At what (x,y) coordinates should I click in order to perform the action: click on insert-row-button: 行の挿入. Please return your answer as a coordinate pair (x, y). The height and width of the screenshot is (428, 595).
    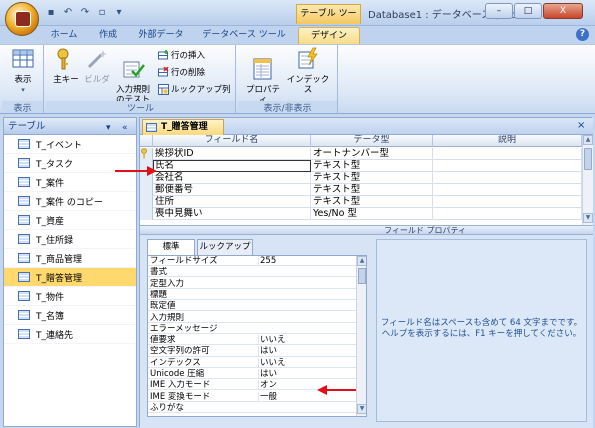
    Looking at the image, I should click on (181, 55).